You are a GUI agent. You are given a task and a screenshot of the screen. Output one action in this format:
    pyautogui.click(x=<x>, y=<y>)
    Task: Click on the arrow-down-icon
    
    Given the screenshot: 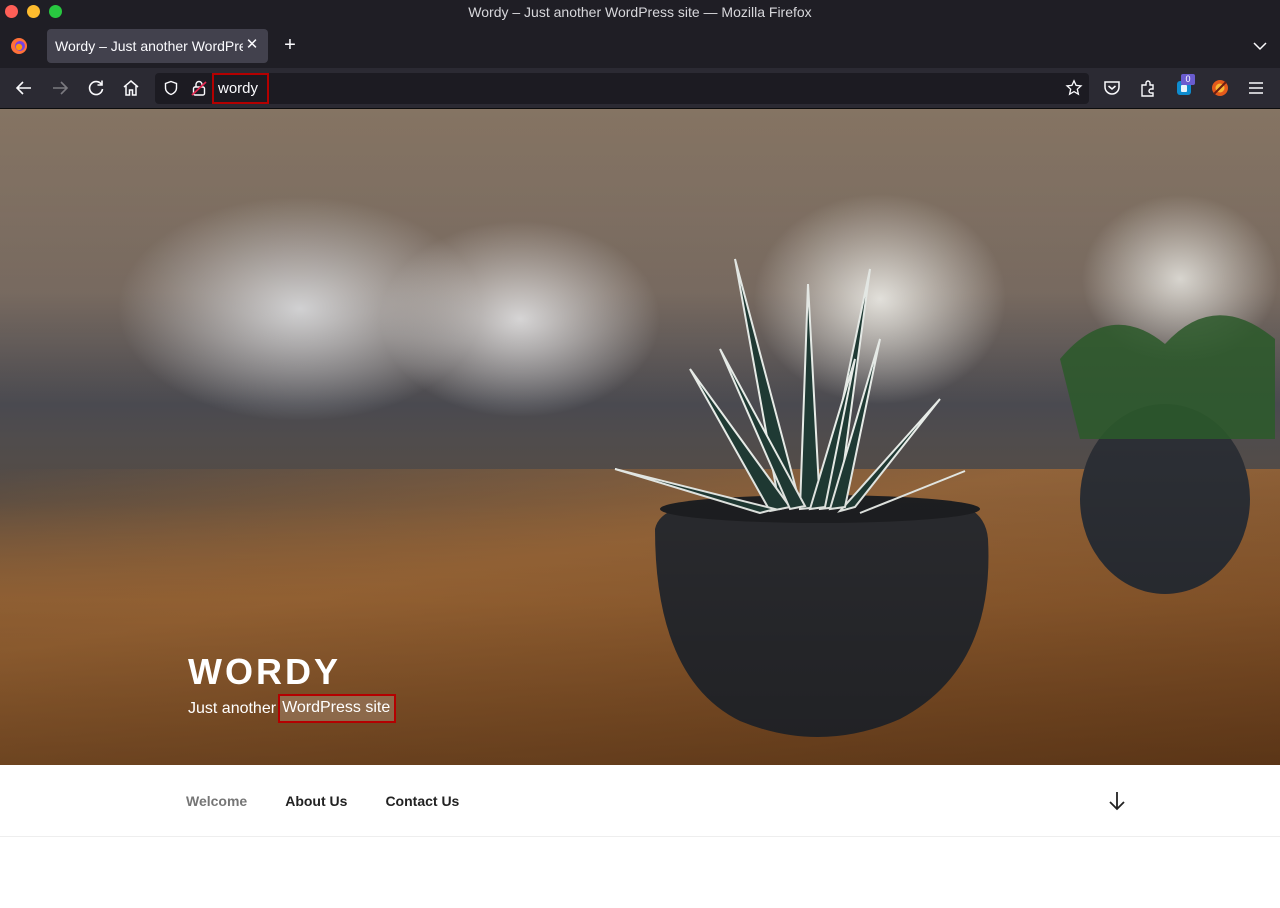 What is the action you would take?
    pyautogui.click(x=1117, y=801)
    